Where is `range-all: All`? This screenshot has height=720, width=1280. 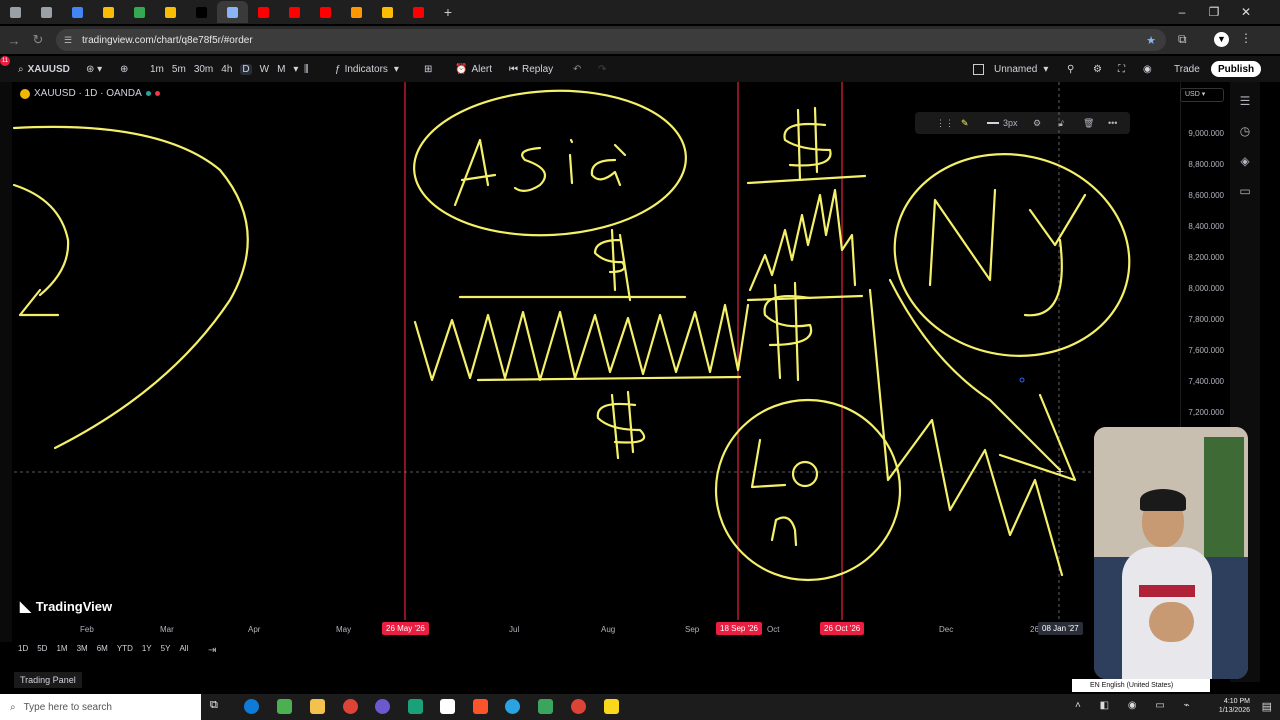
range-all: All is located at coordinates (183, 648).